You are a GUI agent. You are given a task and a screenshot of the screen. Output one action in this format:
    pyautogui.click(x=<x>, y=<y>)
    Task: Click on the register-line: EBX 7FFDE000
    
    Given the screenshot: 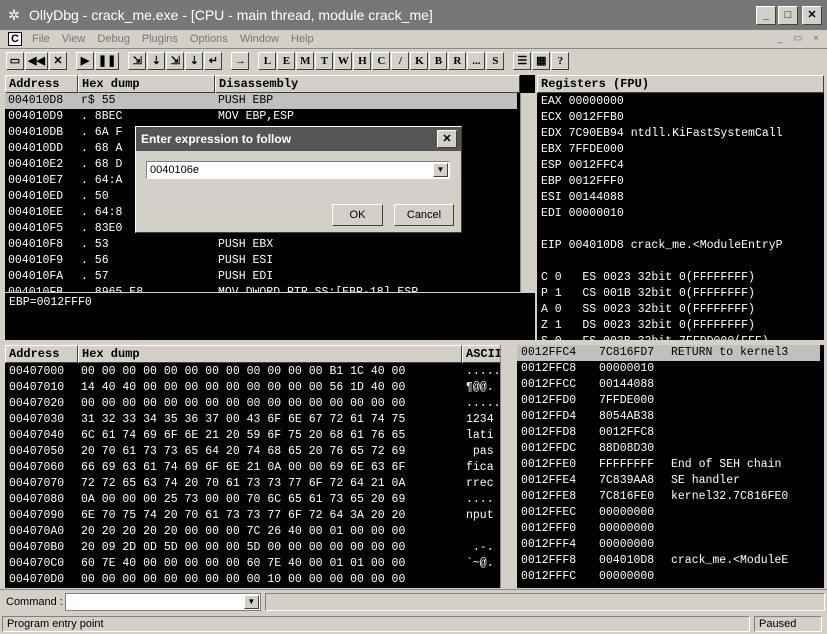 What is the action you would take?
    pyautogui.click(x=582, y=150)
    